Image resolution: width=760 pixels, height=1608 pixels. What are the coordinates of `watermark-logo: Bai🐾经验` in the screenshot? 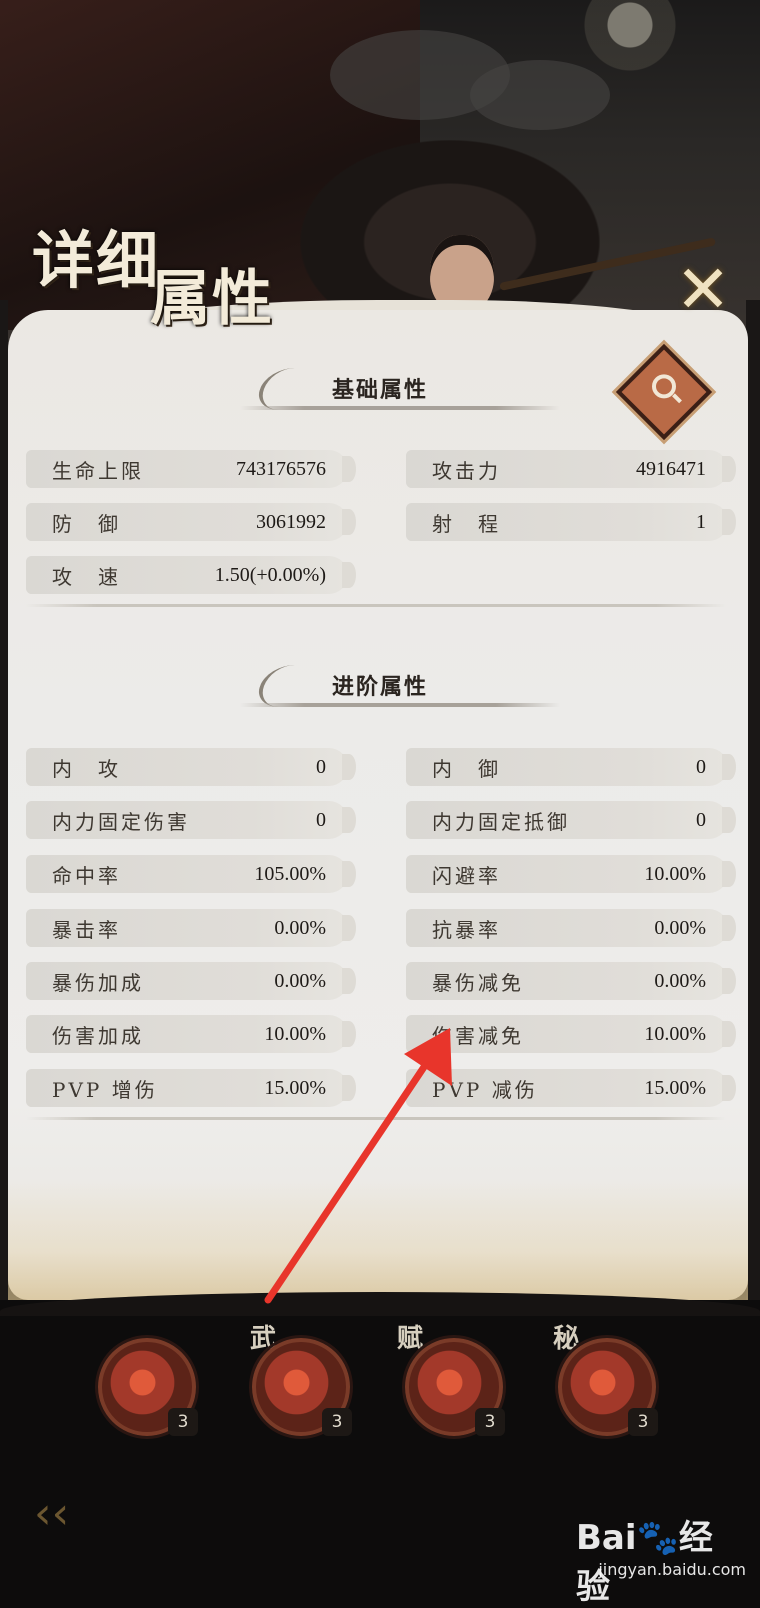 It's located at (644, 1562).